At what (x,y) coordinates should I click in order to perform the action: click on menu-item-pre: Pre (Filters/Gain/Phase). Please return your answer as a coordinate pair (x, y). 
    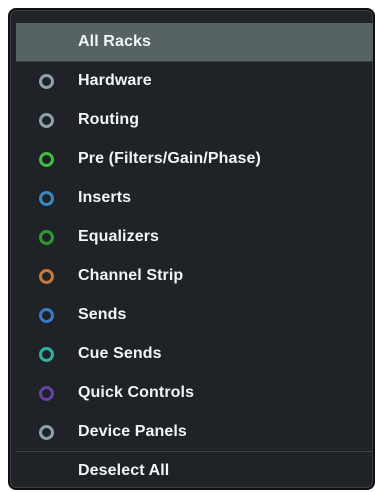
    Looking at the image, I should click on (194, 159).